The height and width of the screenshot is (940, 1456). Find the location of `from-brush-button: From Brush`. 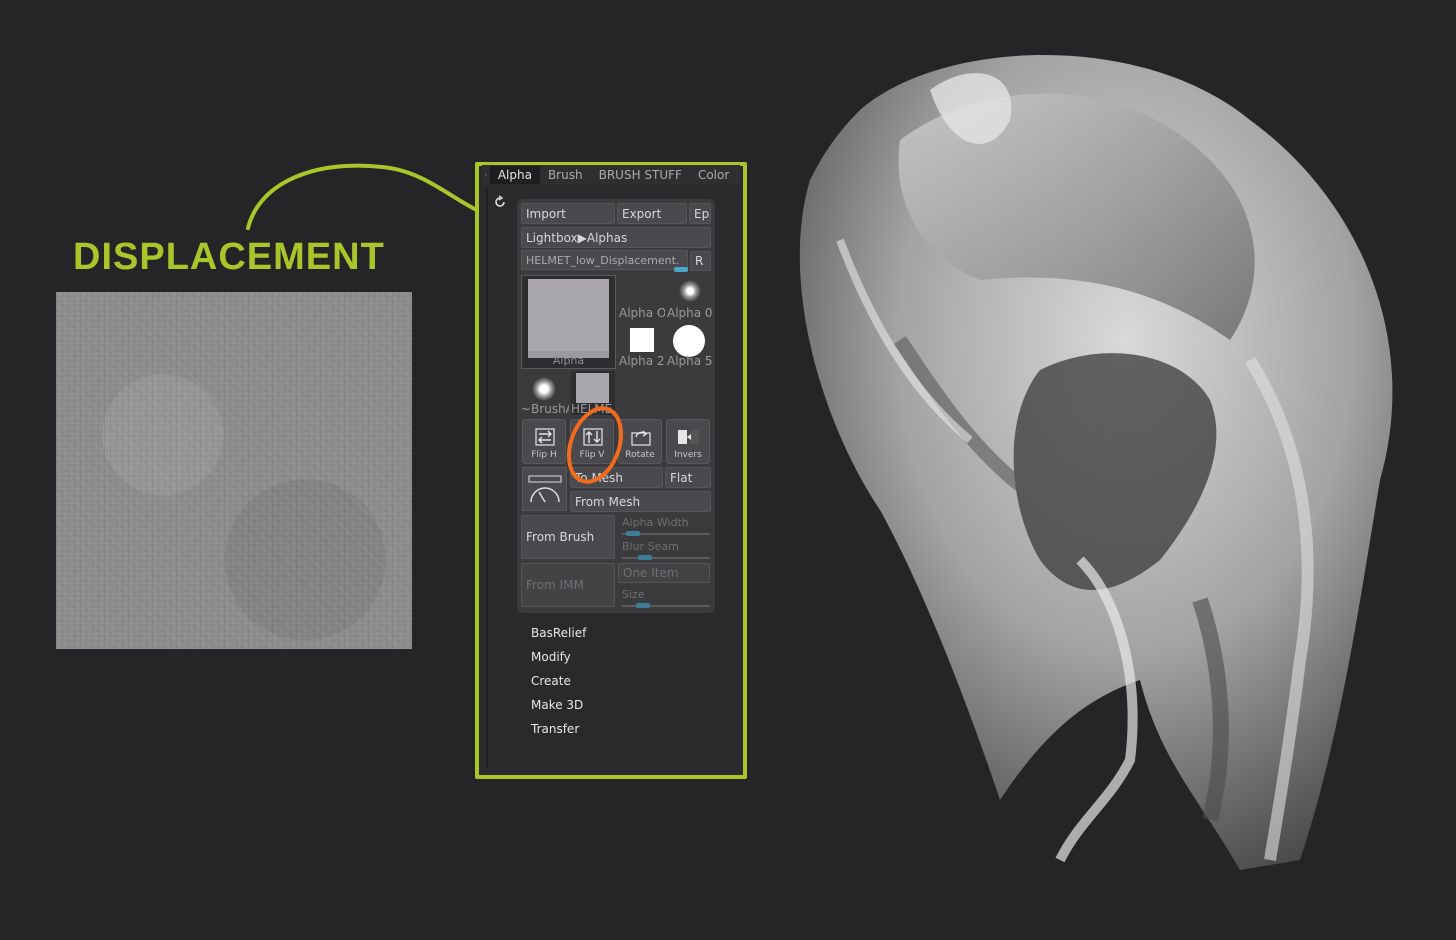

from-brush-button: From Brush is located at coordinates (568, 537).